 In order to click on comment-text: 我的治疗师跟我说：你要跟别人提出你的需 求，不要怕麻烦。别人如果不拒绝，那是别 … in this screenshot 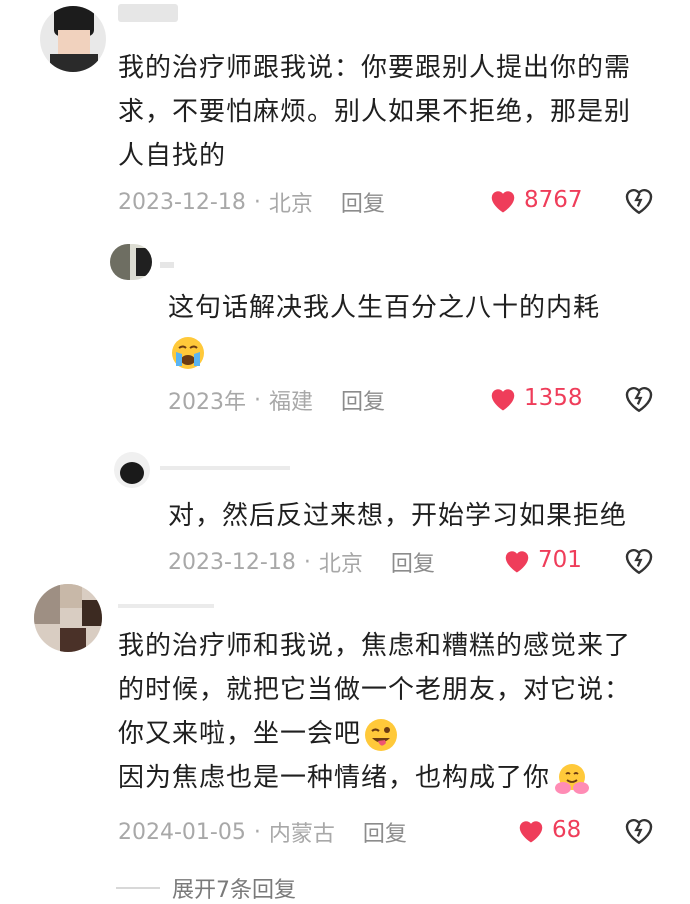, I will do `click(398, 112)`.